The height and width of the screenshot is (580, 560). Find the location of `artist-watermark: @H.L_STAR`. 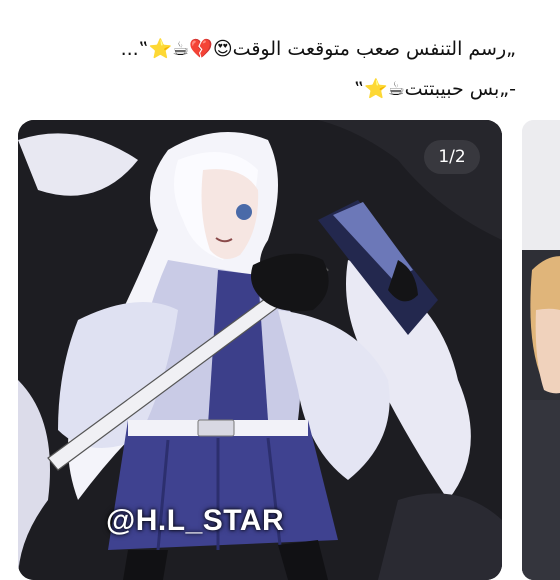

artist-watermark: @H.L_STAR is located at coordinates (195, 520).